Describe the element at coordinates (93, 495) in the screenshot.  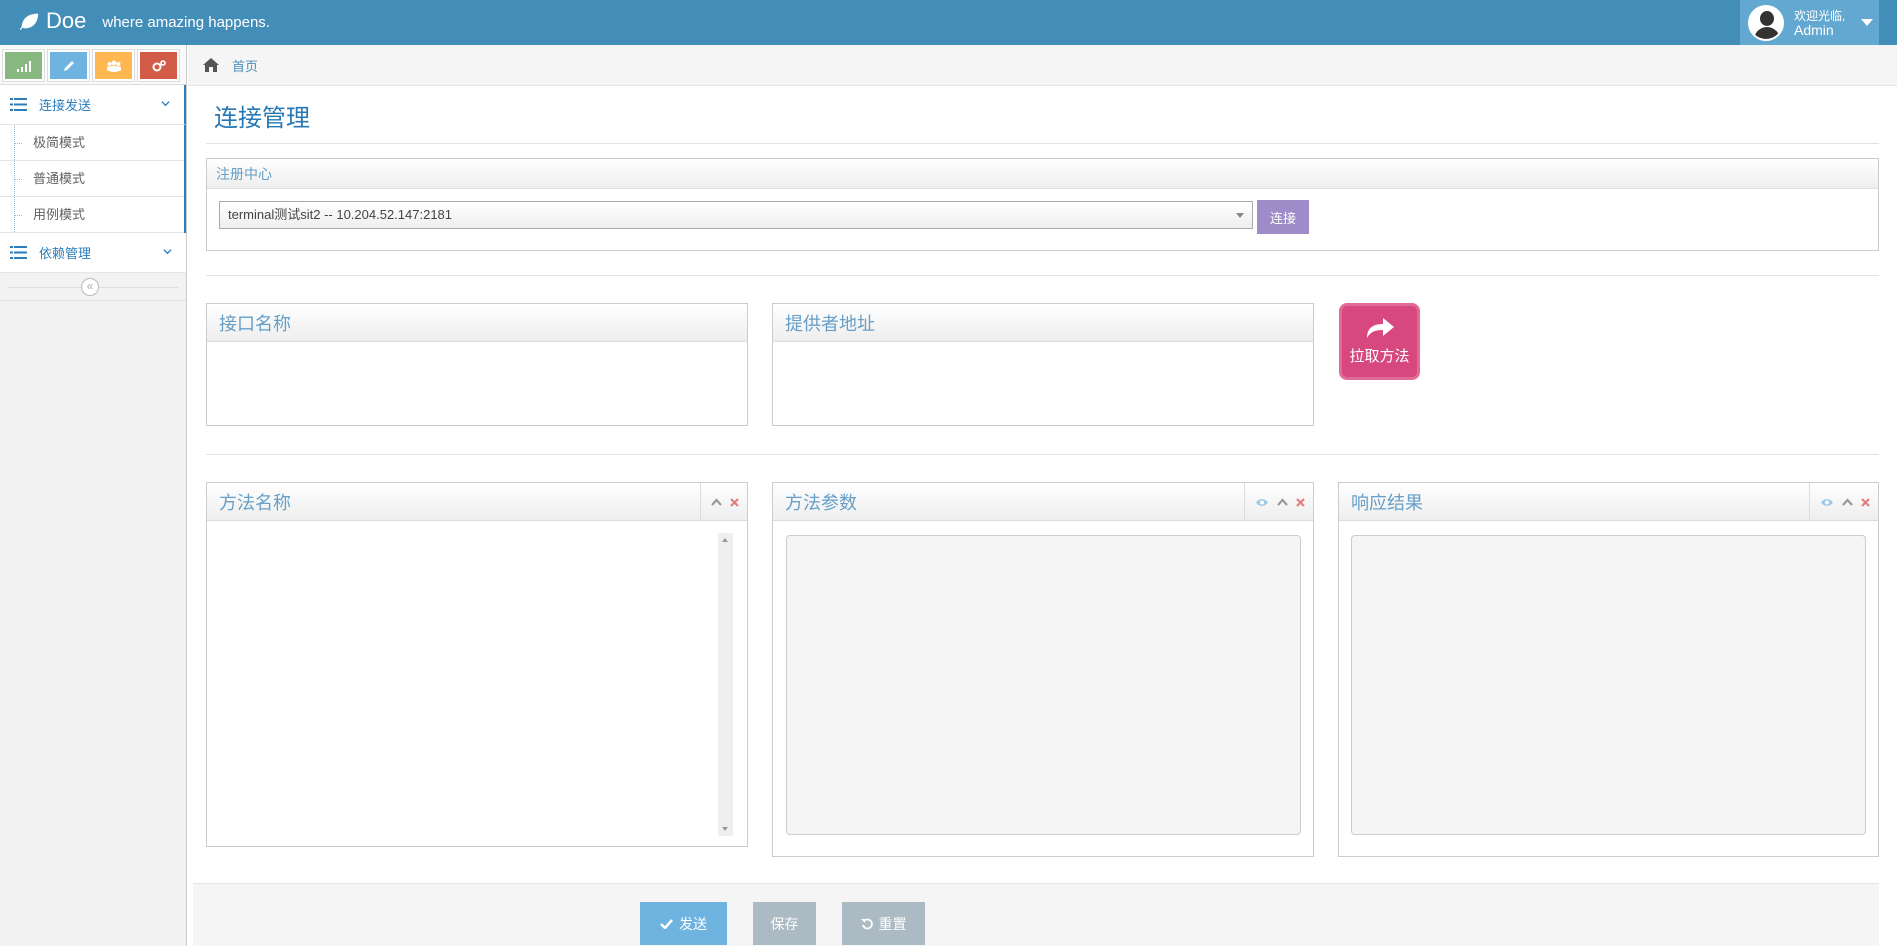
I see `sidebar: 连接发送 极简模式 普通模式 用例模式 依赖管理 «` at that location.